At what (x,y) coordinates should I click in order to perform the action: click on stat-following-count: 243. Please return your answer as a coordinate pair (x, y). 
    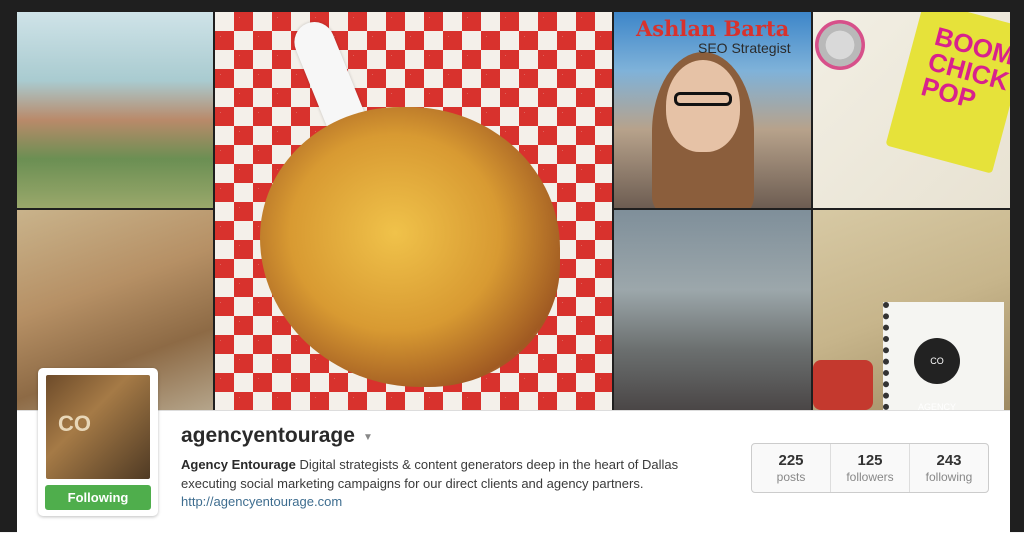
    Looking at the image, I should click on (949, 460).